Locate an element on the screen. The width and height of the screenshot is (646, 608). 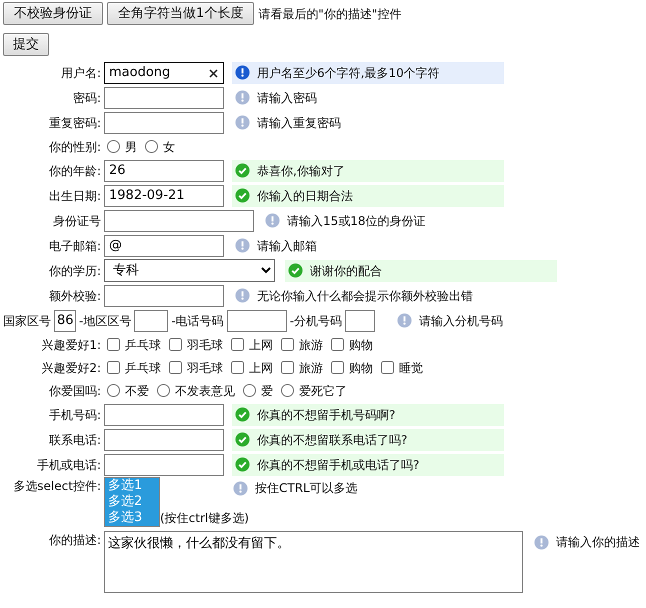
field-label: 你的描述: is located at coordinates (75, 540).